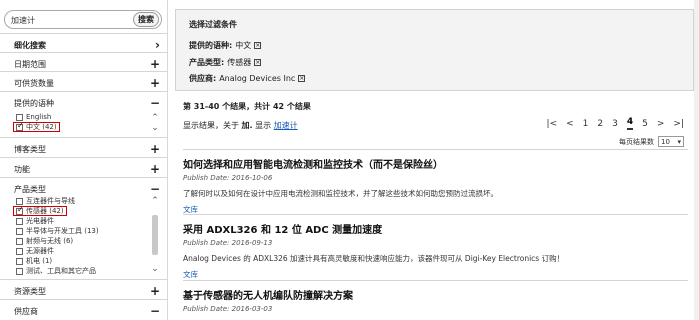 The width and height of the screenshot is (699, 320). I want to click on language-label: 提供的语种, so click(34, 103).